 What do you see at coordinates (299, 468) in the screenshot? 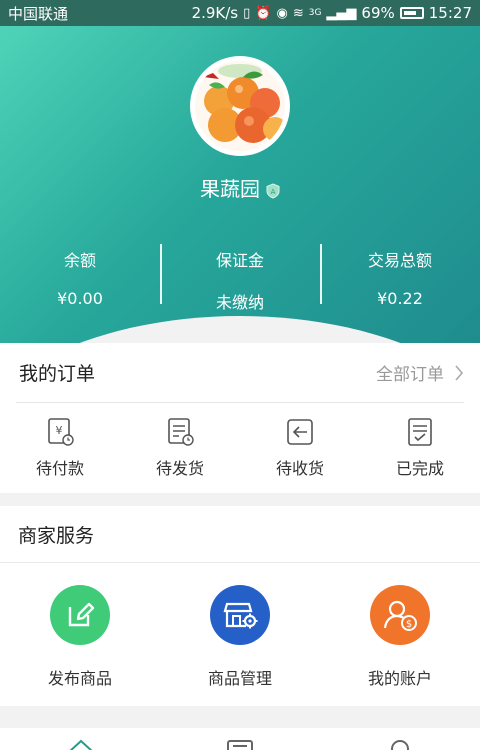
I see `order-status-label: 待收货` at bounding box center [299, 468].